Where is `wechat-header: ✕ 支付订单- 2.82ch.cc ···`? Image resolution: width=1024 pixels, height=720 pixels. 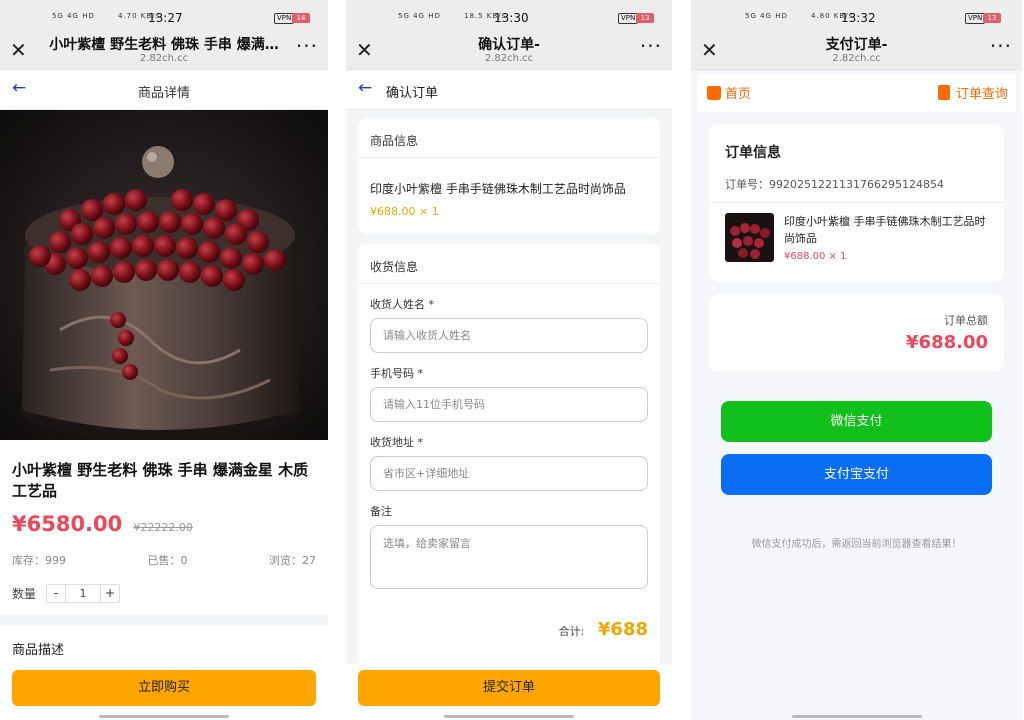 wechat-header: ✕ 支付订单- 2.82ch.cc ··· is located at coordinates (856, 52).